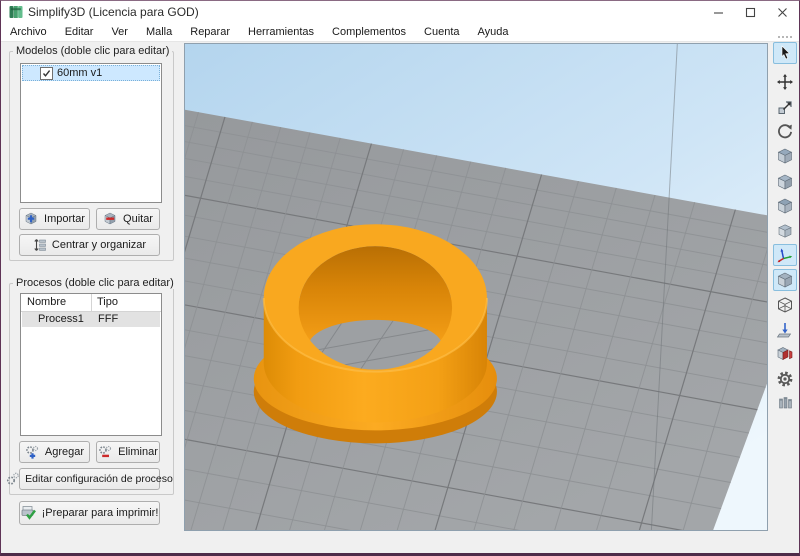 The width and height of the screenshot is (800, 556). I want to click on close-icon, so click(782, 12).